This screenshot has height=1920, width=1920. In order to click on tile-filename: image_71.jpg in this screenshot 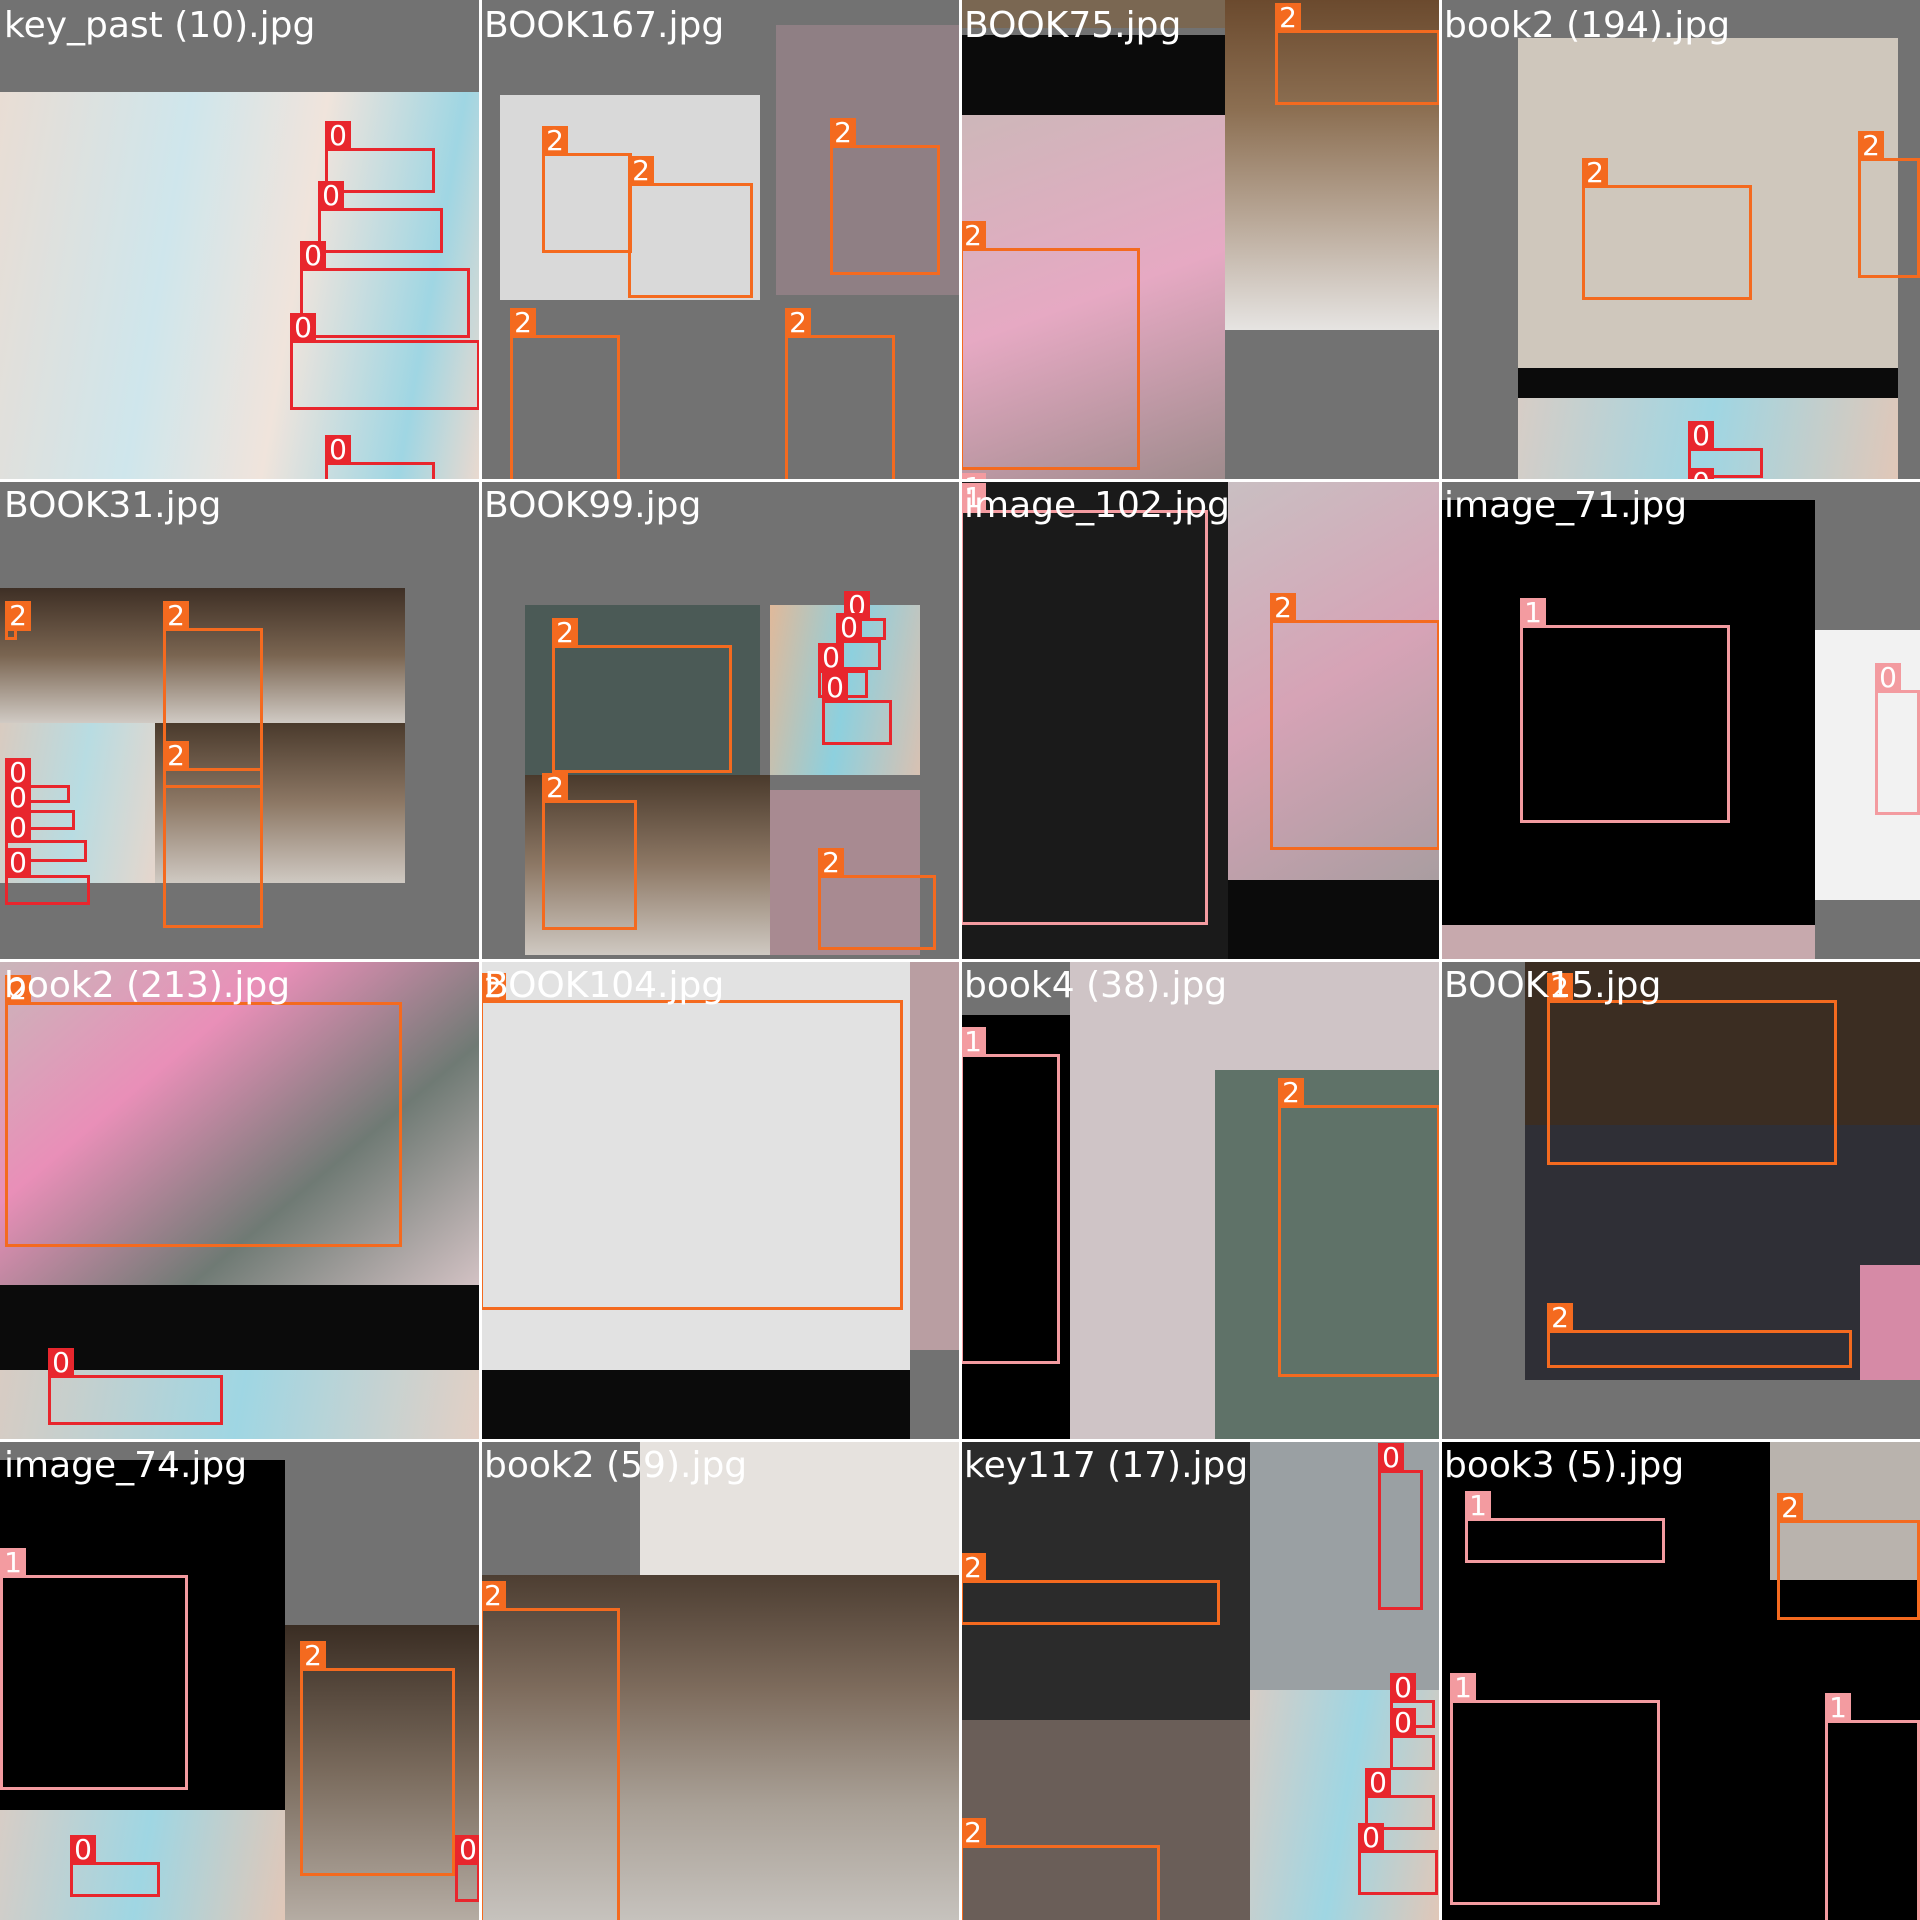, I will do `click(1566, 505)`.